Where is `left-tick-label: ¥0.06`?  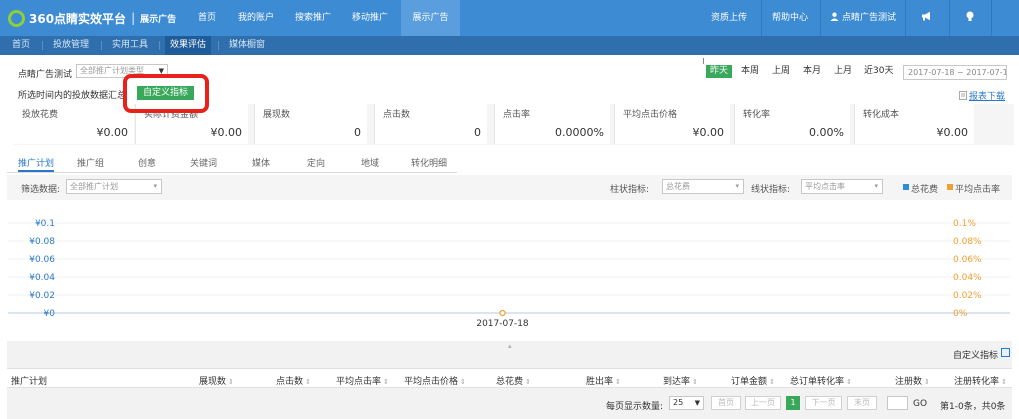
left-tick-label: ¥0.06 is located at coordinates (42, 260).